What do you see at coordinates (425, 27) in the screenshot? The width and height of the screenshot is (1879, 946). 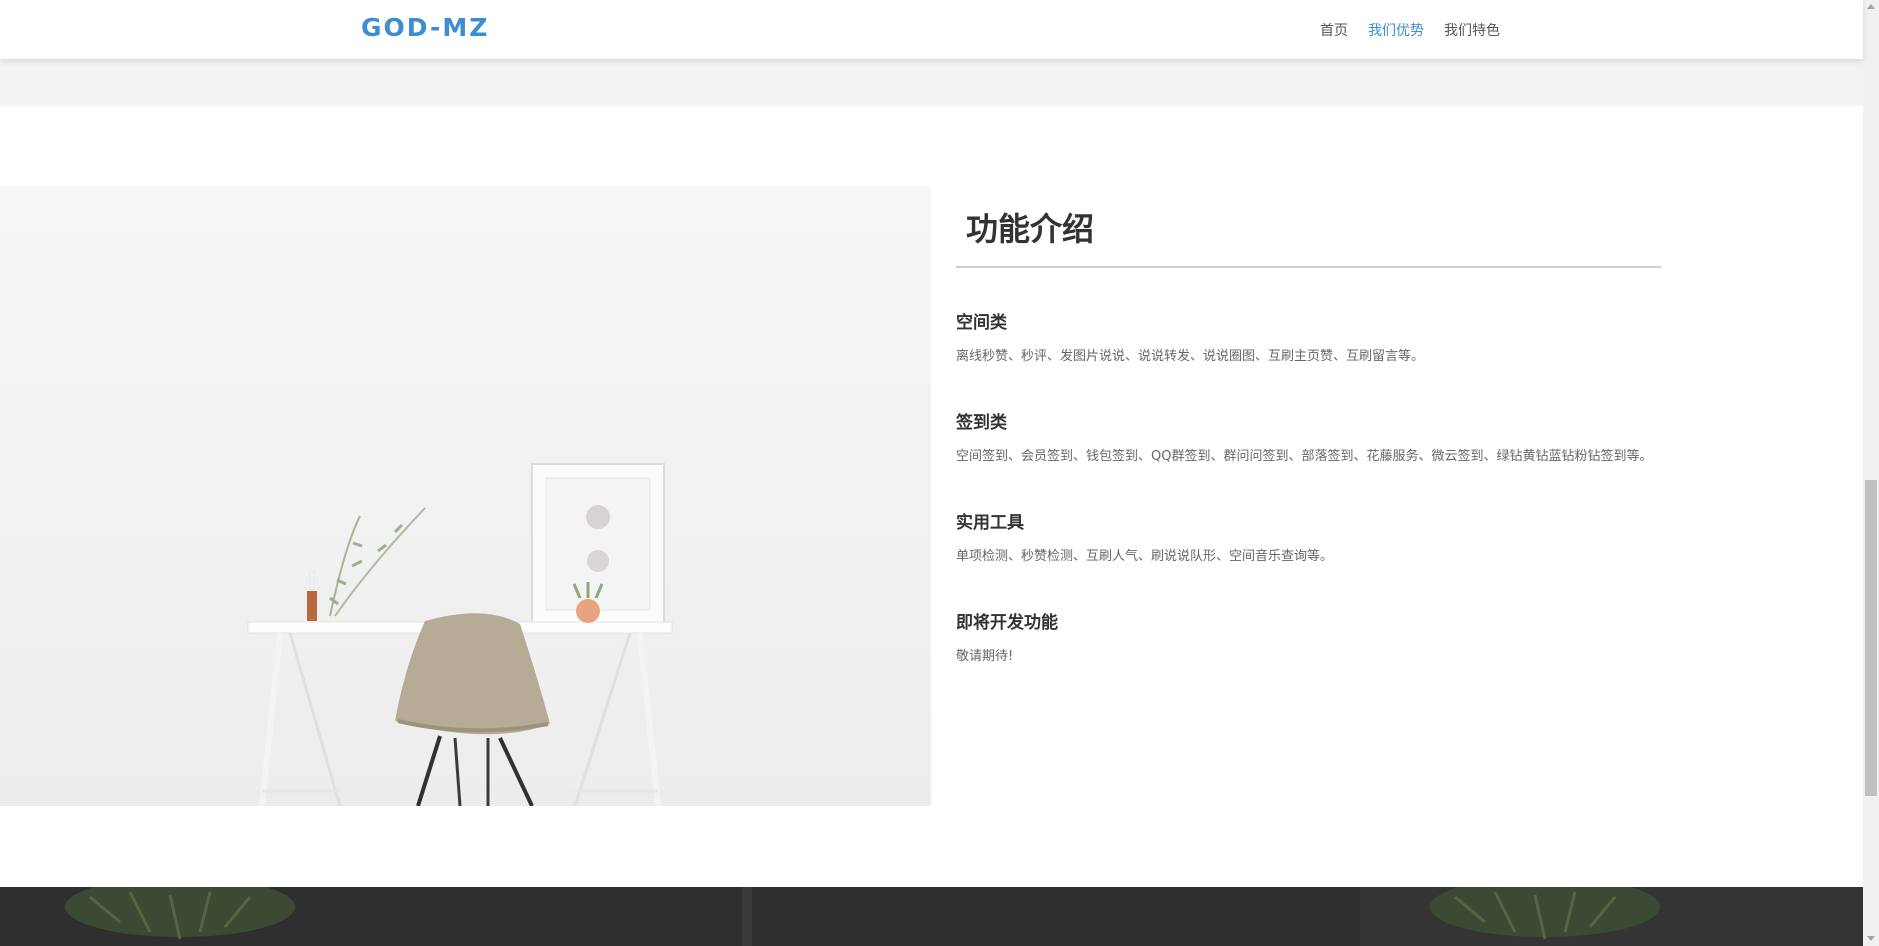 I see `brand-logo: GOD-MZ` at bounding box center [425, 27].